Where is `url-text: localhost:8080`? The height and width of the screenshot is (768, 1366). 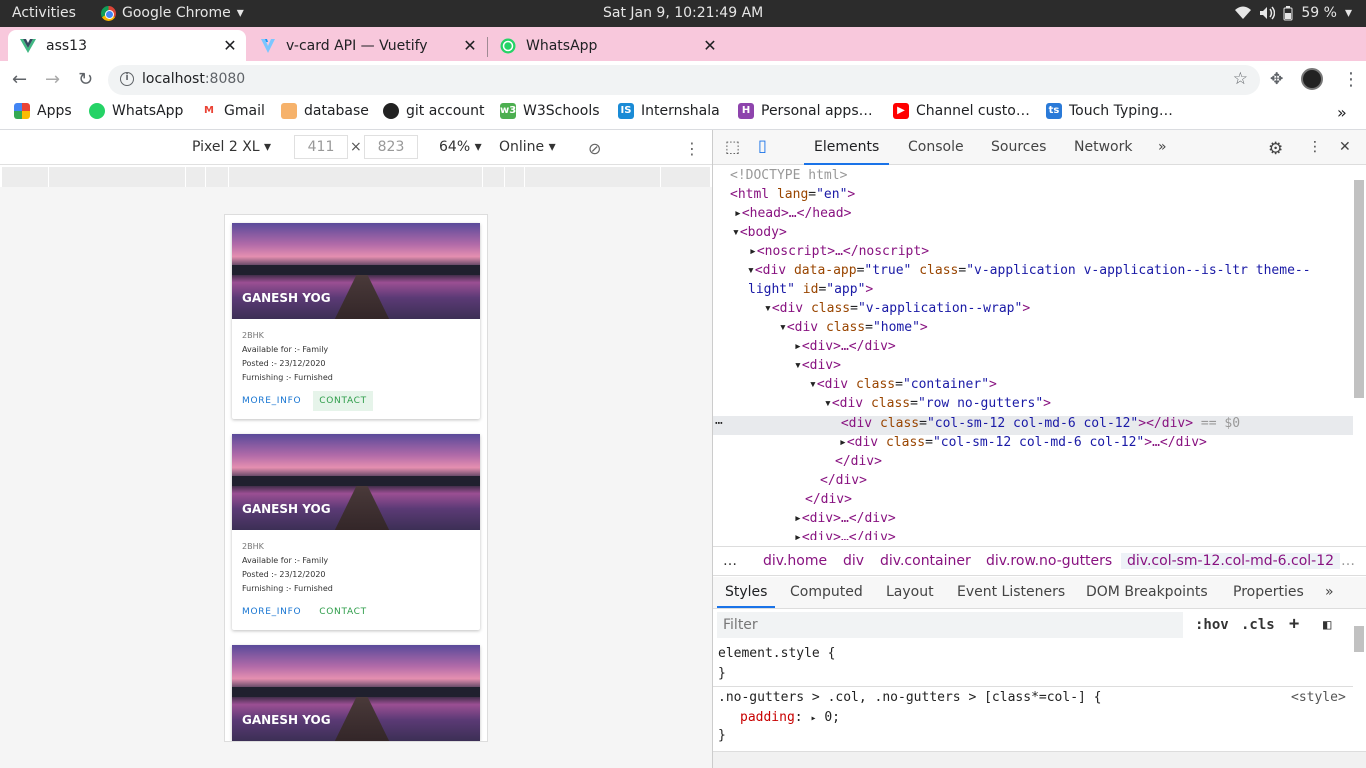 url-text: localhost:8080 is located at coordinates (193, 79).